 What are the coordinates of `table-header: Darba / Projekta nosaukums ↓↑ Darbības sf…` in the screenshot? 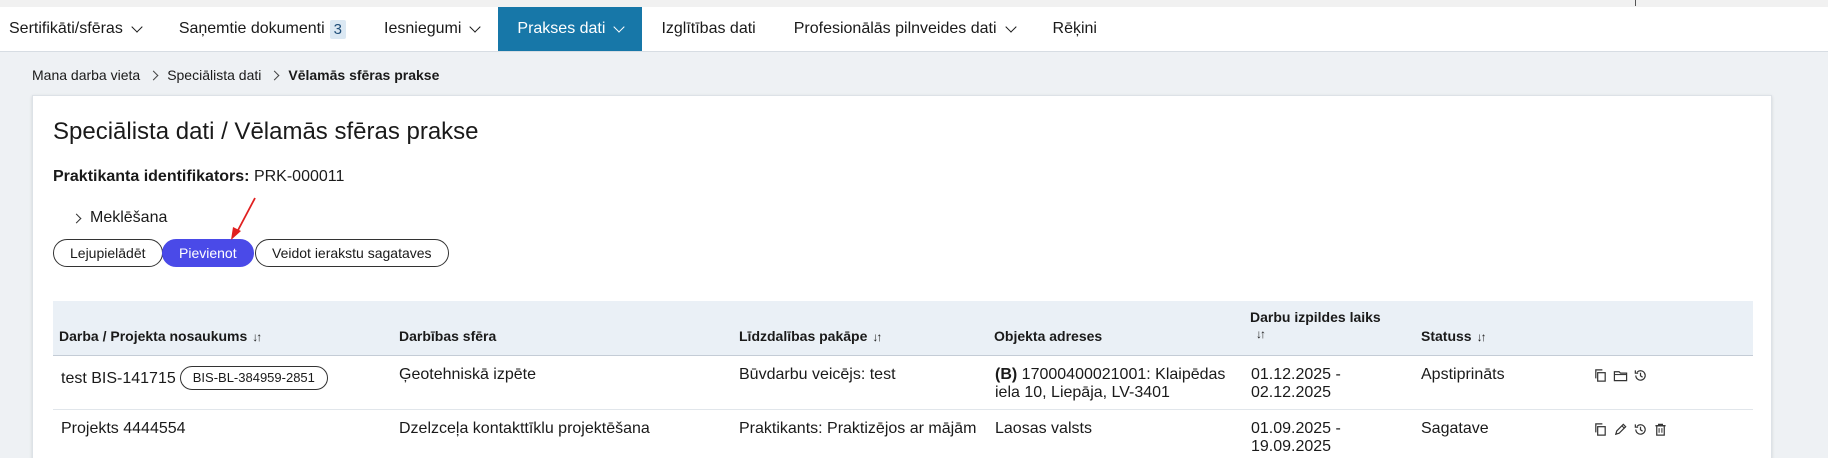 It's located at (903, 328).